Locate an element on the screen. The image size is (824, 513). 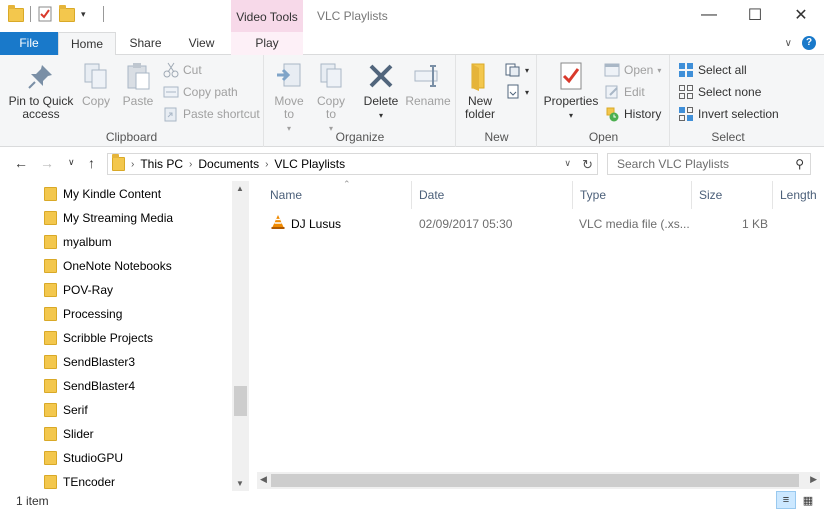
select-none-button: Select none is located at coordinates (719, 92).